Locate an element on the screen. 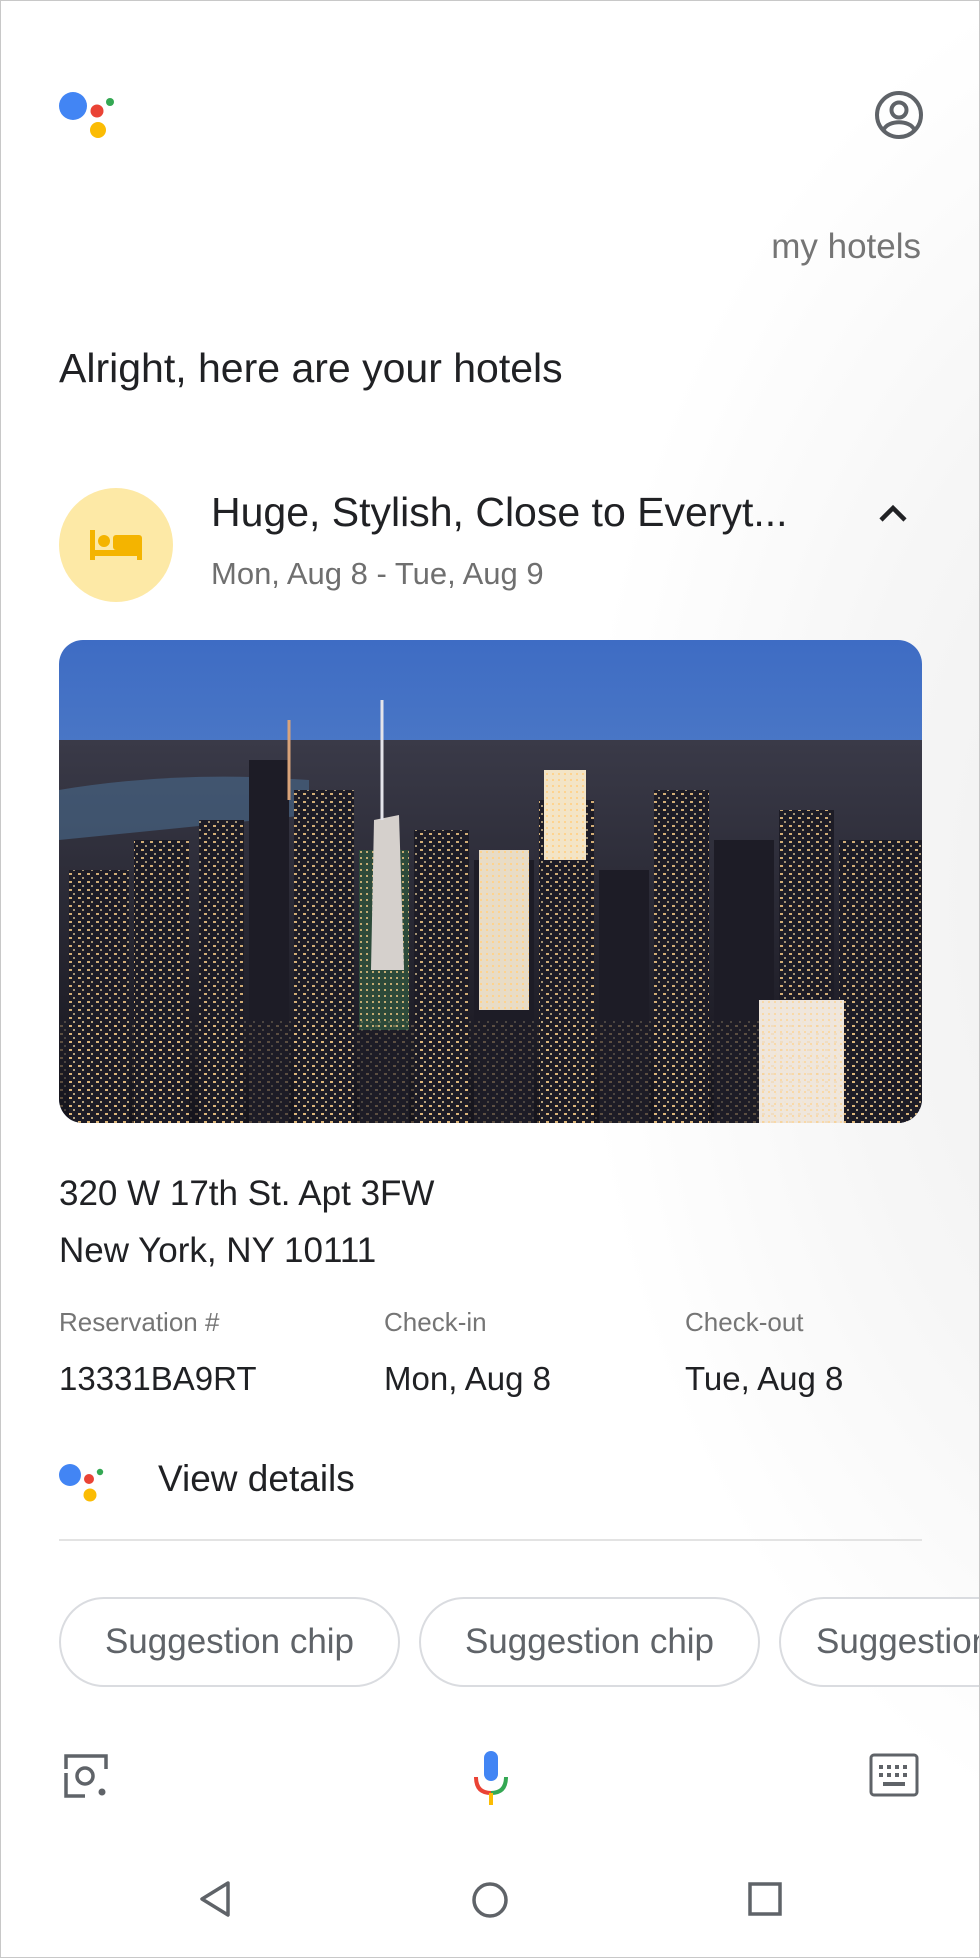  recent-apps-icon is located at coordinates (765, 1899).